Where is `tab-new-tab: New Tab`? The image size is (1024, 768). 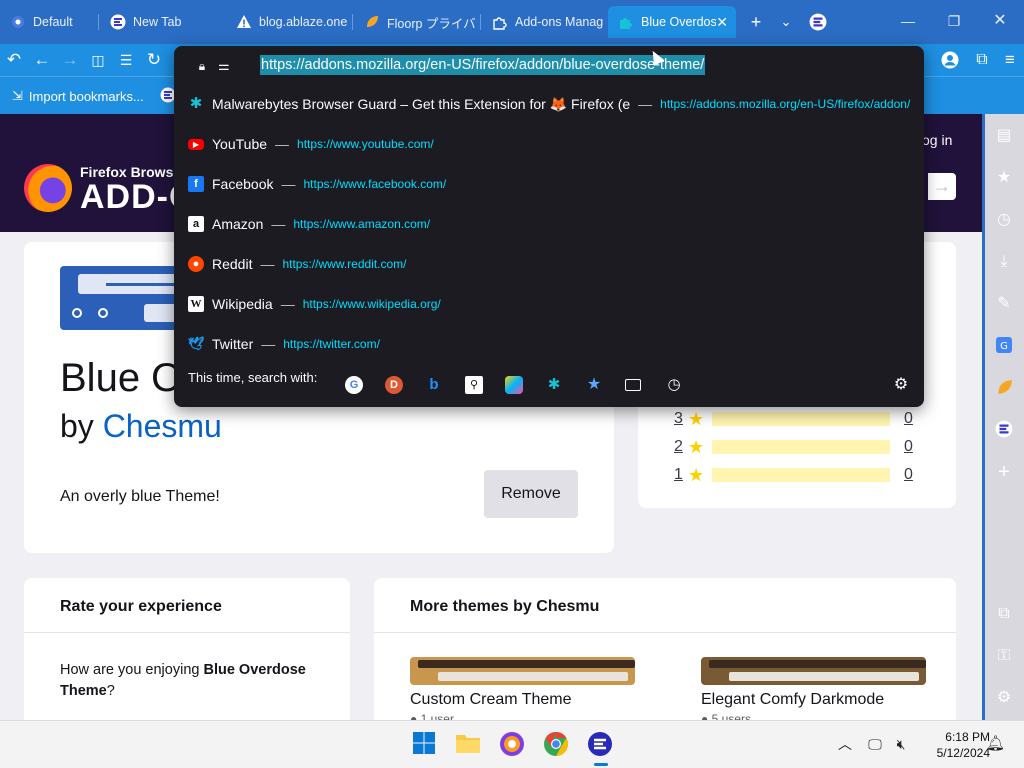
tab-new-tab: New Tab is located at coordinates (160, 22).